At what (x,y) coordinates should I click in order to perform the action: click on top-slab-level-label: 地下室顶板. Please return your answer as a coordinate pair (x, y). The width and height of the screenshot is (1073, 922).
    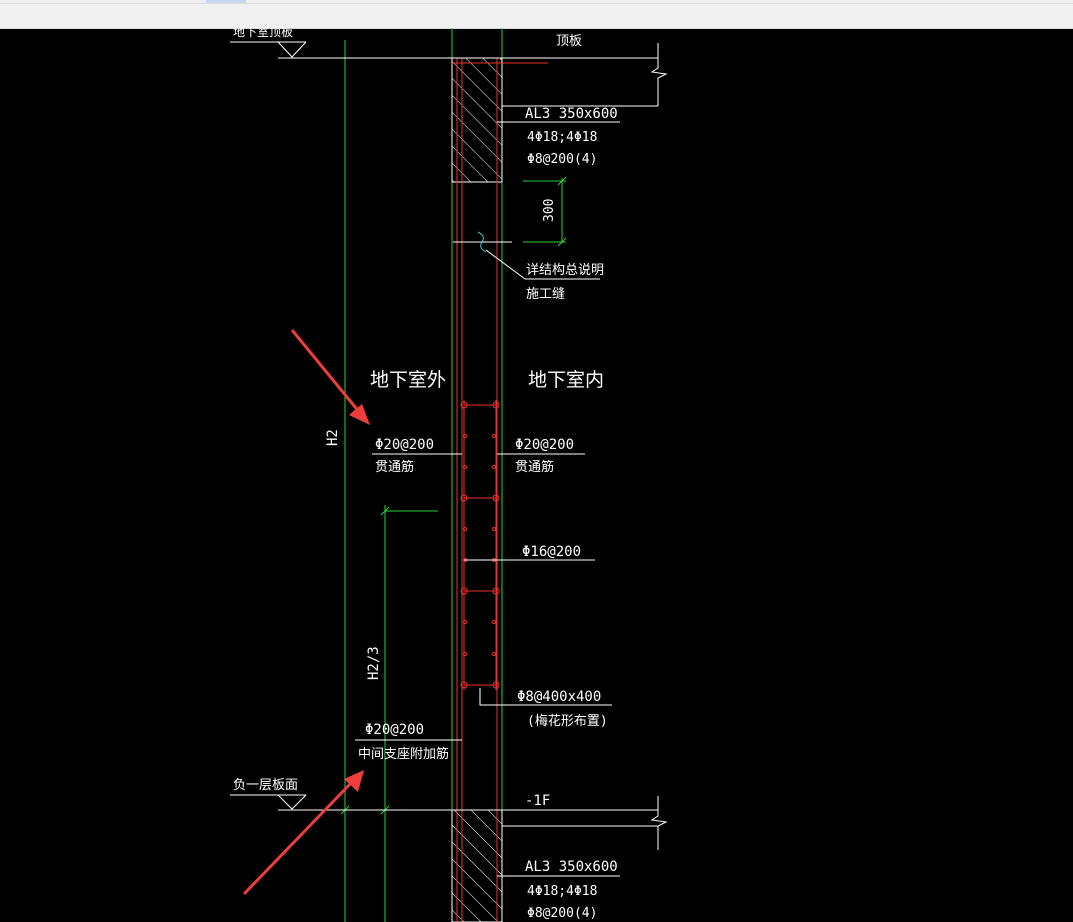
    Looking at the image, I should click on (263, 33).